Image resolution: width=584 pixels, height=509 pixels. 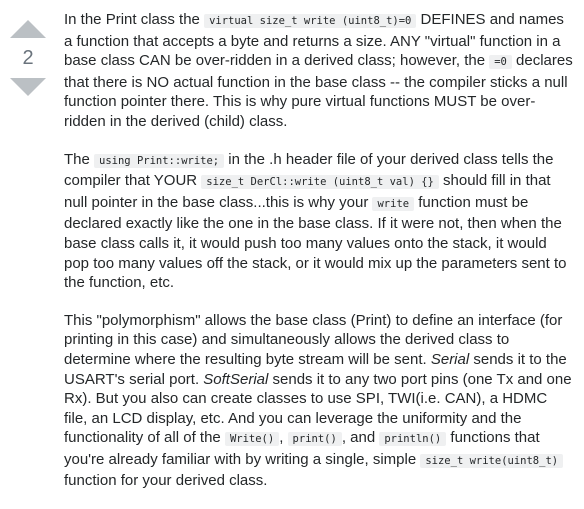 I want to click on paragraph-text: function for your derived class., so click(x=166, y=481).